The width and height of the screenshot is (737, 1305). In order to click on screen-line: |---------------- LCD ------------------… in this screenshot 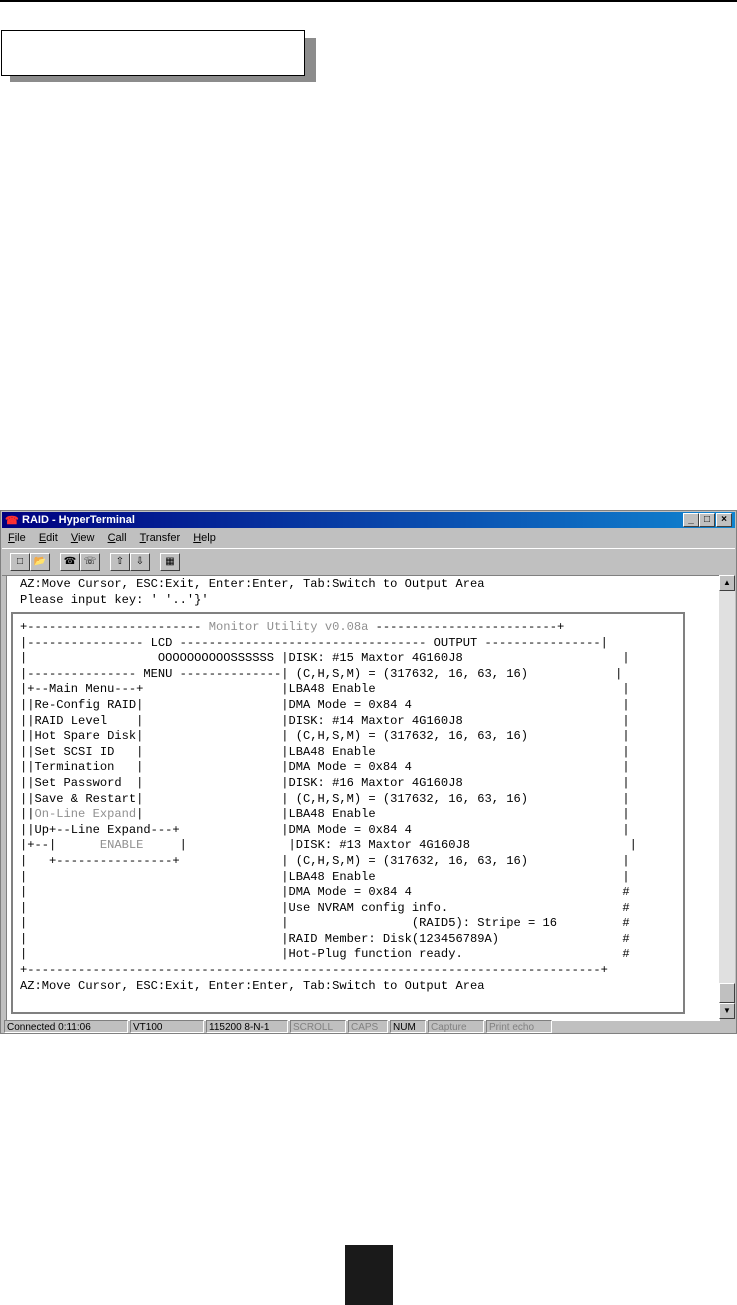, I will do `click(314, 642)`.